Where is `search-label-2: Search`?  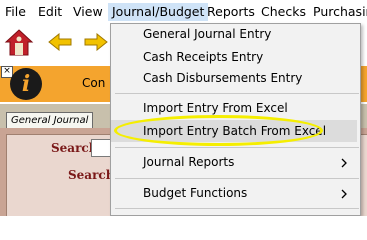 search-label-2: Search is located at coordinates (91, 175).